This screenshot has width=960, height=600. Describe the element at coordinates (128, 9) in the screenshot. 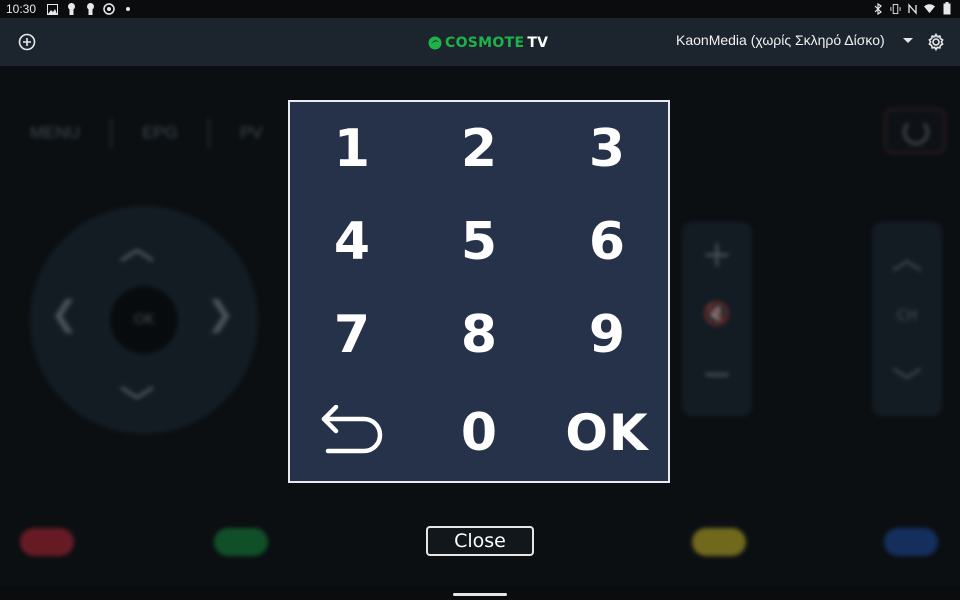

I see `dot-icon` at that location.